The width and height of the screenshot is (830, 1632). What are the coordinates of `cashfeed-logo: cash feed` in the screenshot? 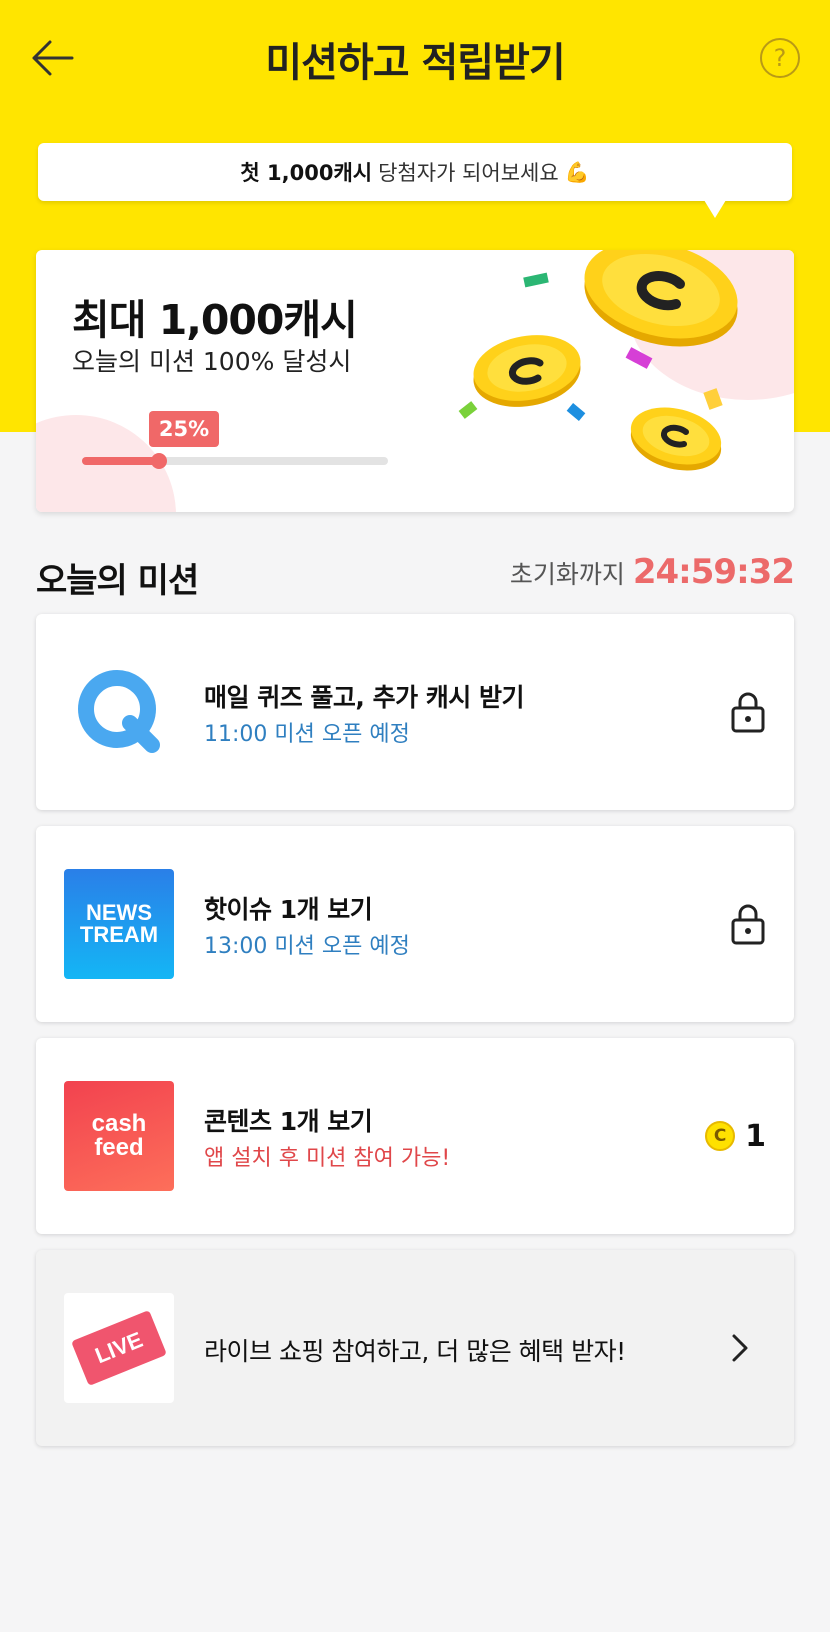 It's located at (119, 1136).